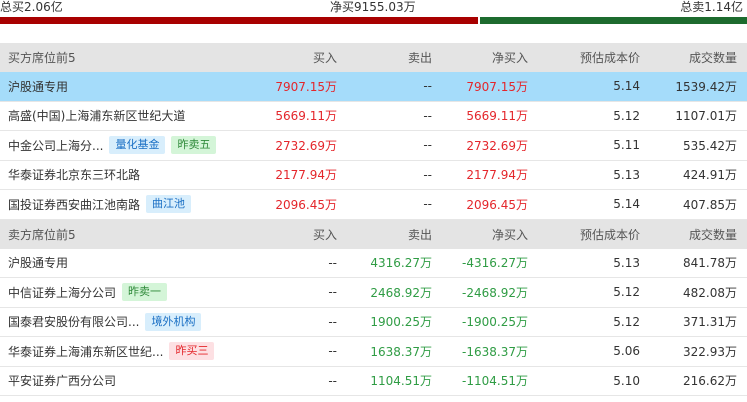  What do you see at coordinates (173, 321) in the screenshot?
I see `seat-tag-badge: 境外机构` at bounding box center [173, 321].